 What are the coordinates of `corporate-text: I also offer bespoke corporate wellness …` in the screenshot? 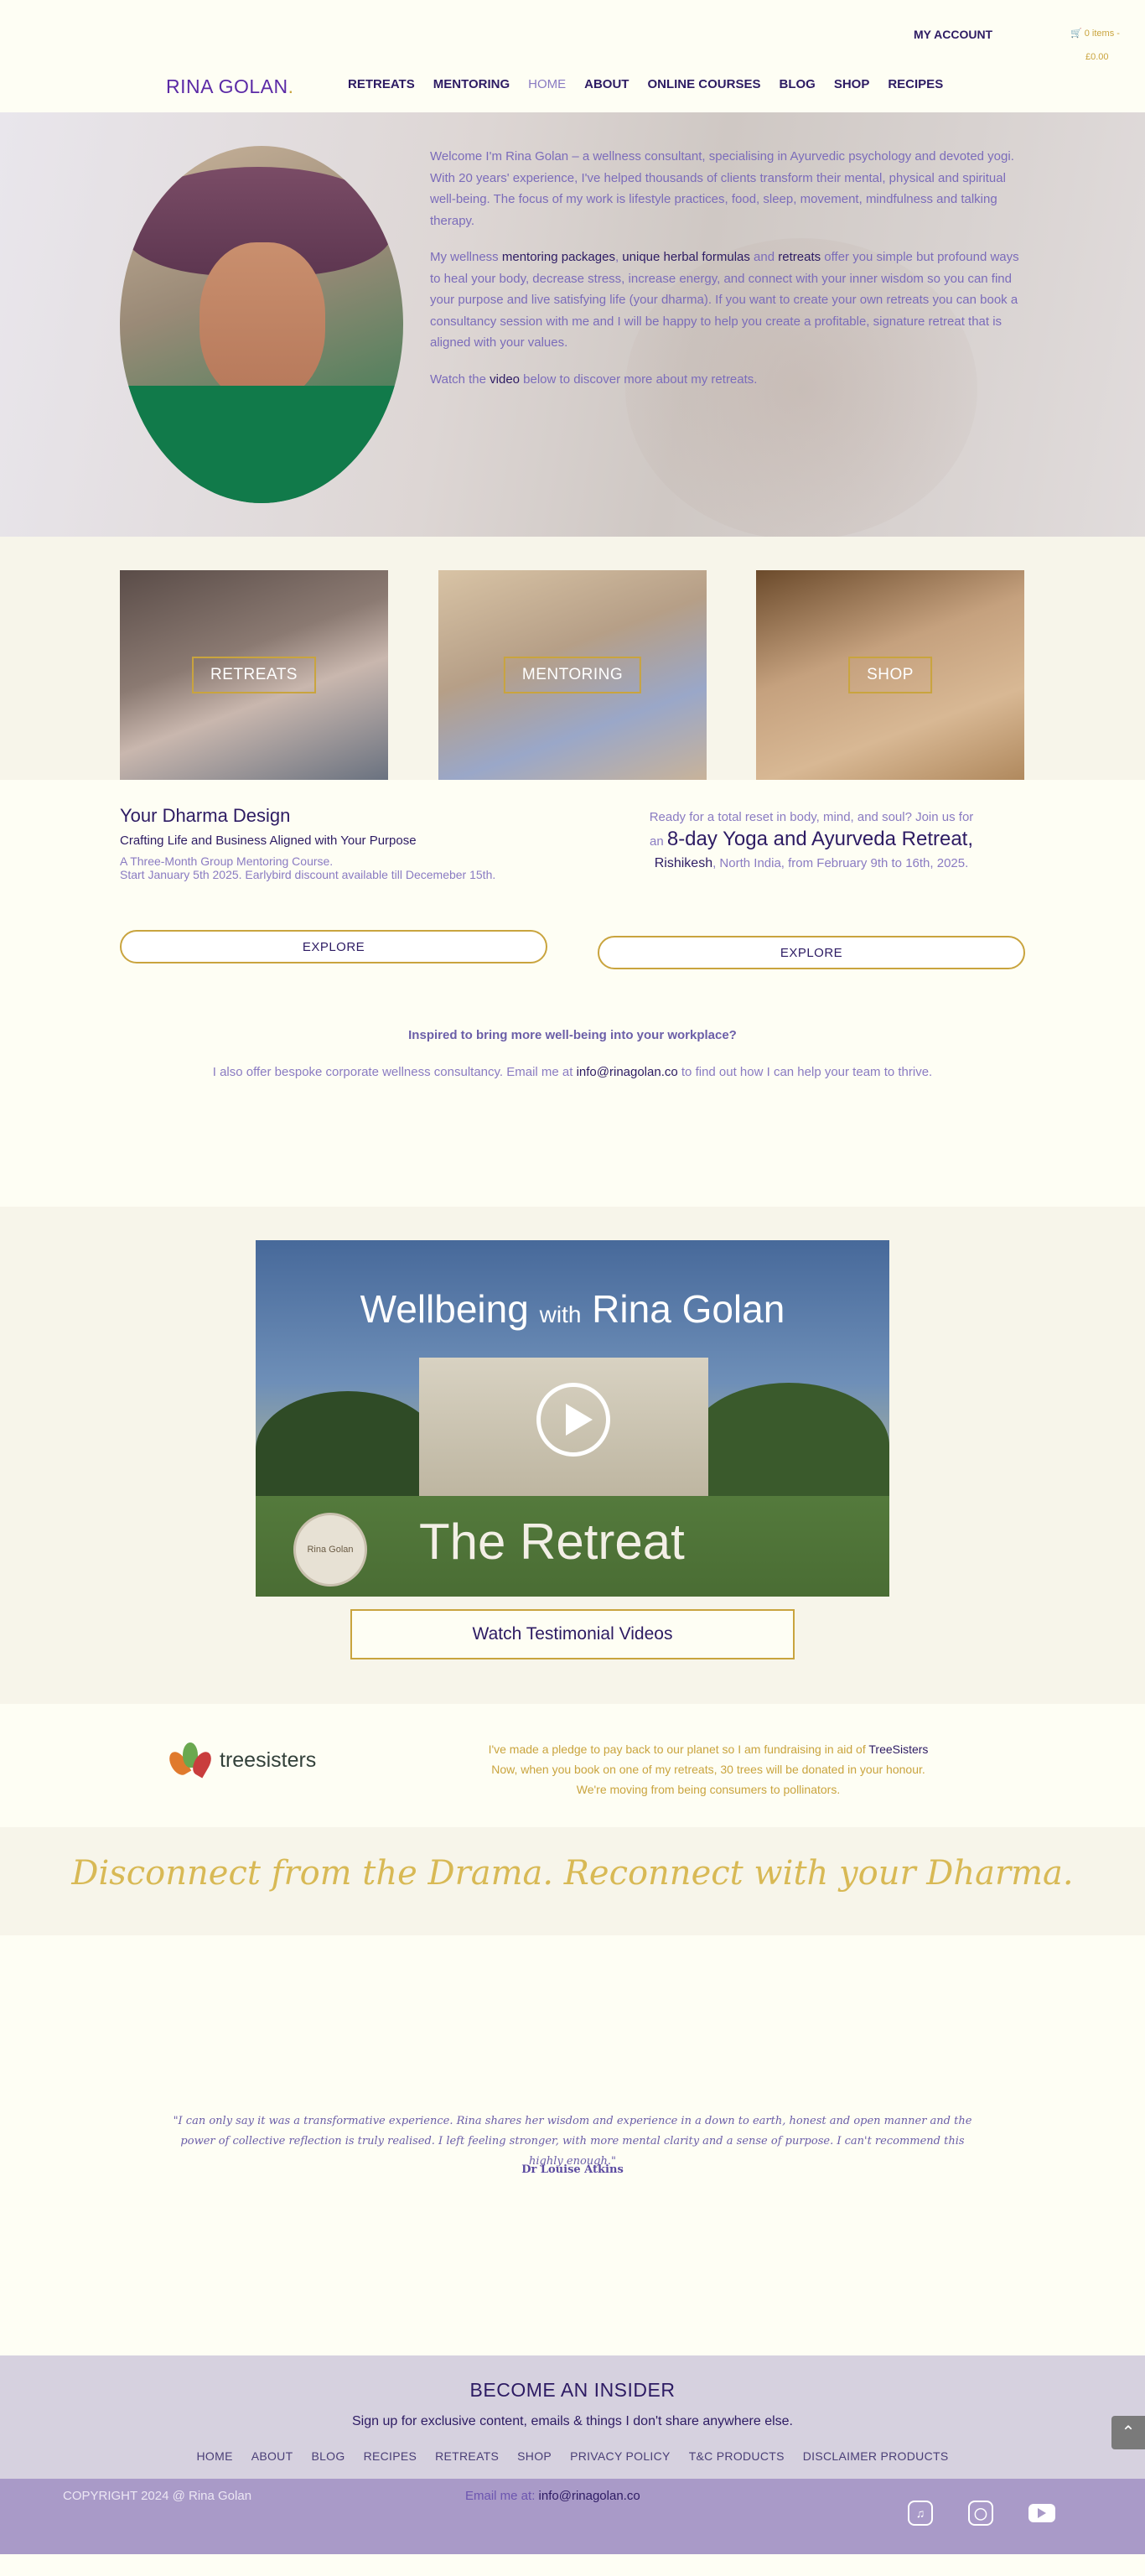 It's located at (572, 1072).